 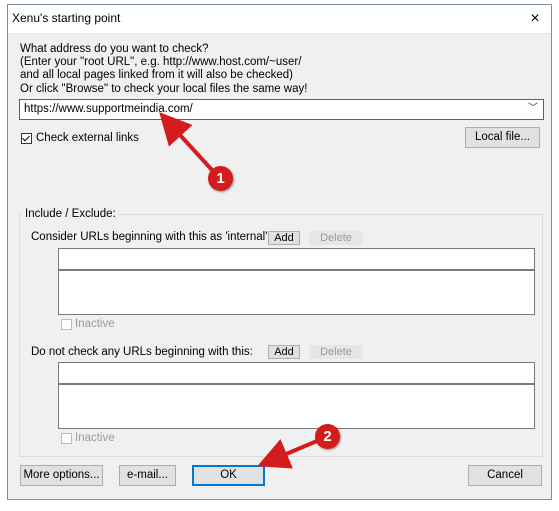 I want to click on url-input-value: https://www.supportmeindia.com/, so click(x=108, y=109).